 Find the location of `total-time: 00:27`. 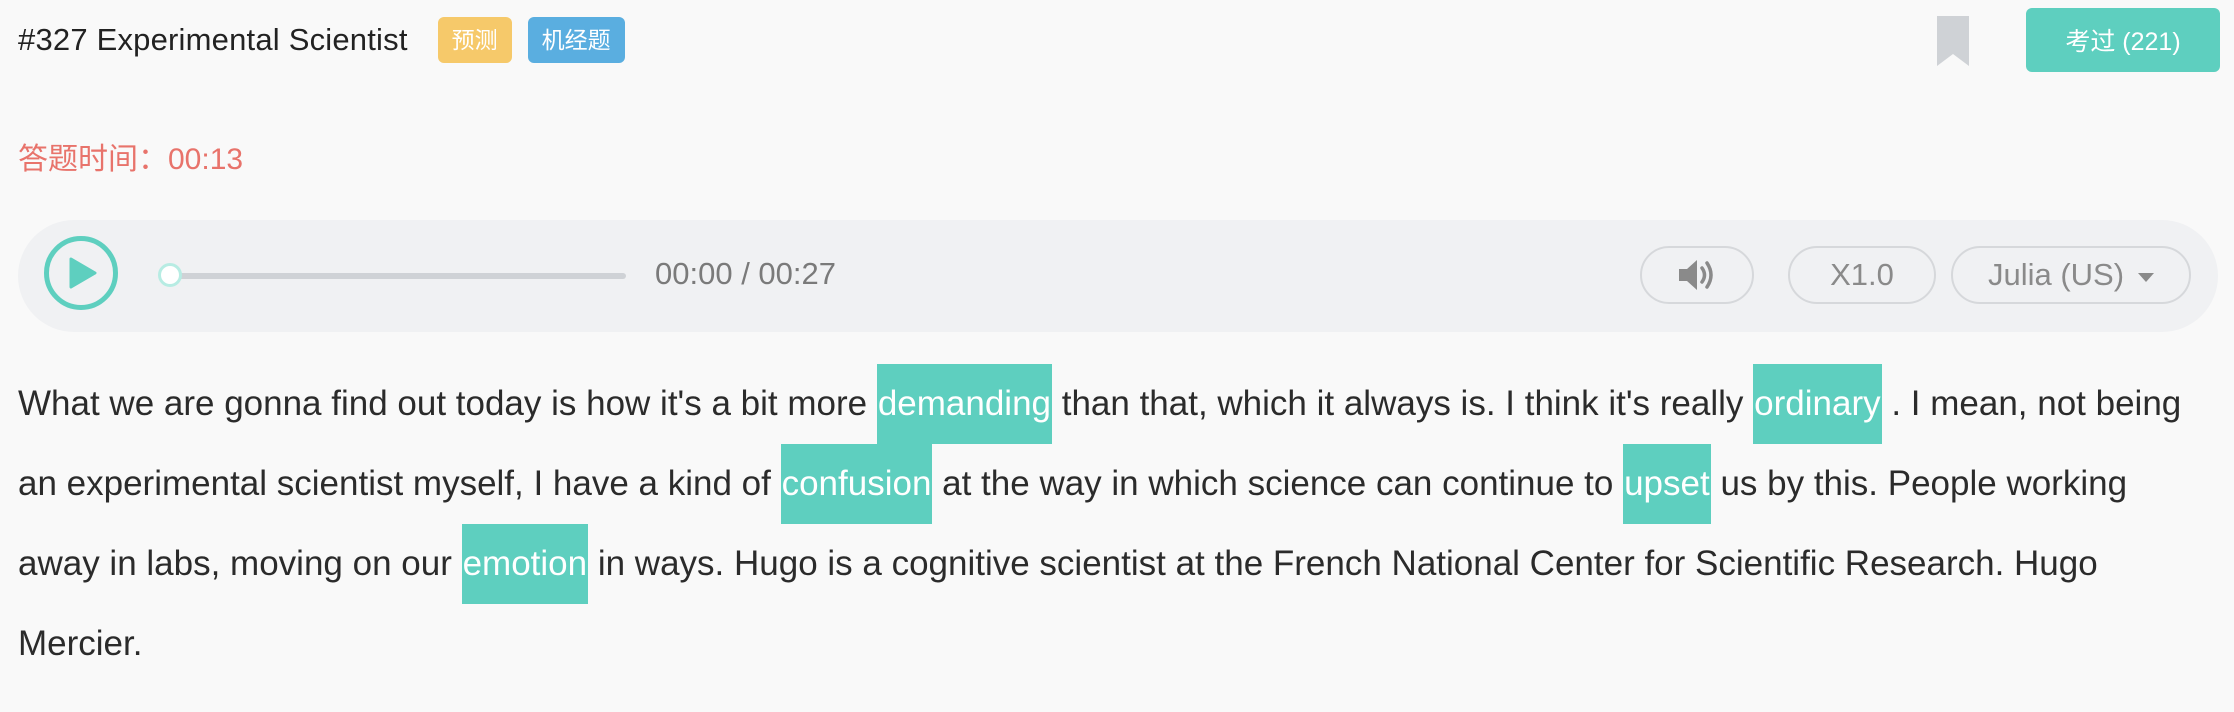

total-time: 00:27 is located at coordinates (797, 273).